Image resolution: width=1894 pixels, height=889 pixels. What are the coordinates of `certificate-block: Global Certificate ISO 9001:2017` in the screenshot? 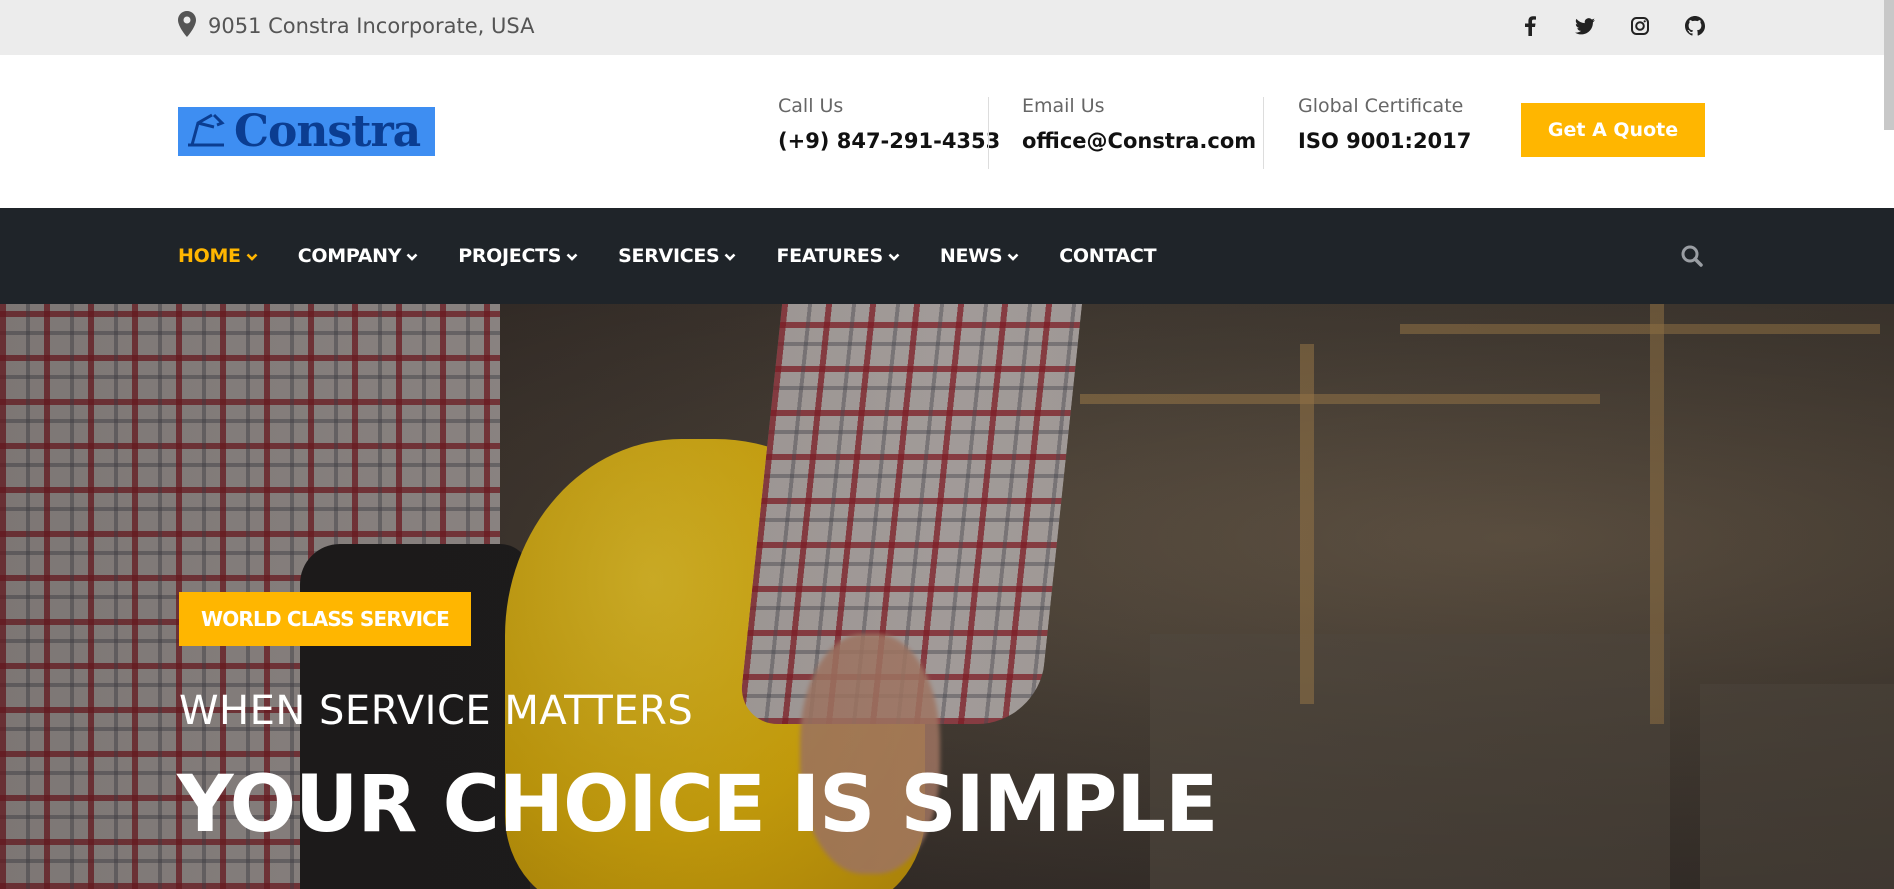 It's located at (1384, 131).